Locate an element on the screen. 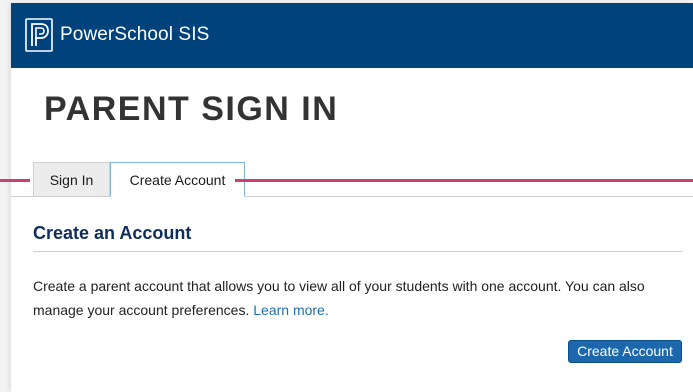  tab-create-account: Create Account is located at coordinates (177, 179).